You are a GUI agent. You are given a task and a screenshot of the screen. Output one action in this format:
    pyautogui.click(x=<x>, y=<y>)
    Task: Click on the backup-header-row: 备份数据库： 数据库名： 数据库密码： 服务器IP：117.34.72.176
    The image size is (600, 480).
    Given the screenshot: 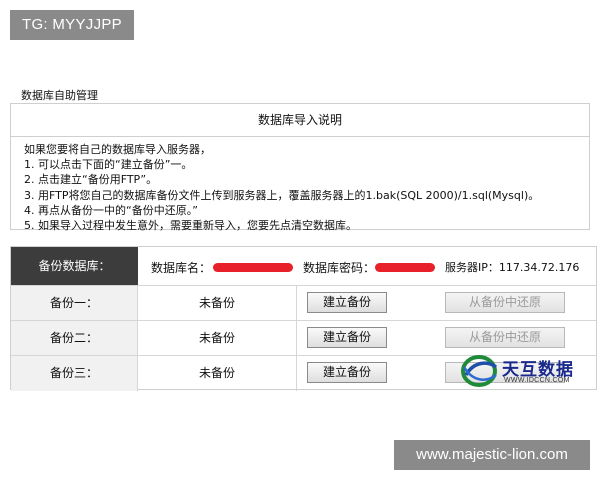 What is the action you would take?
    pyautogui.click(x=303, y=266)
    